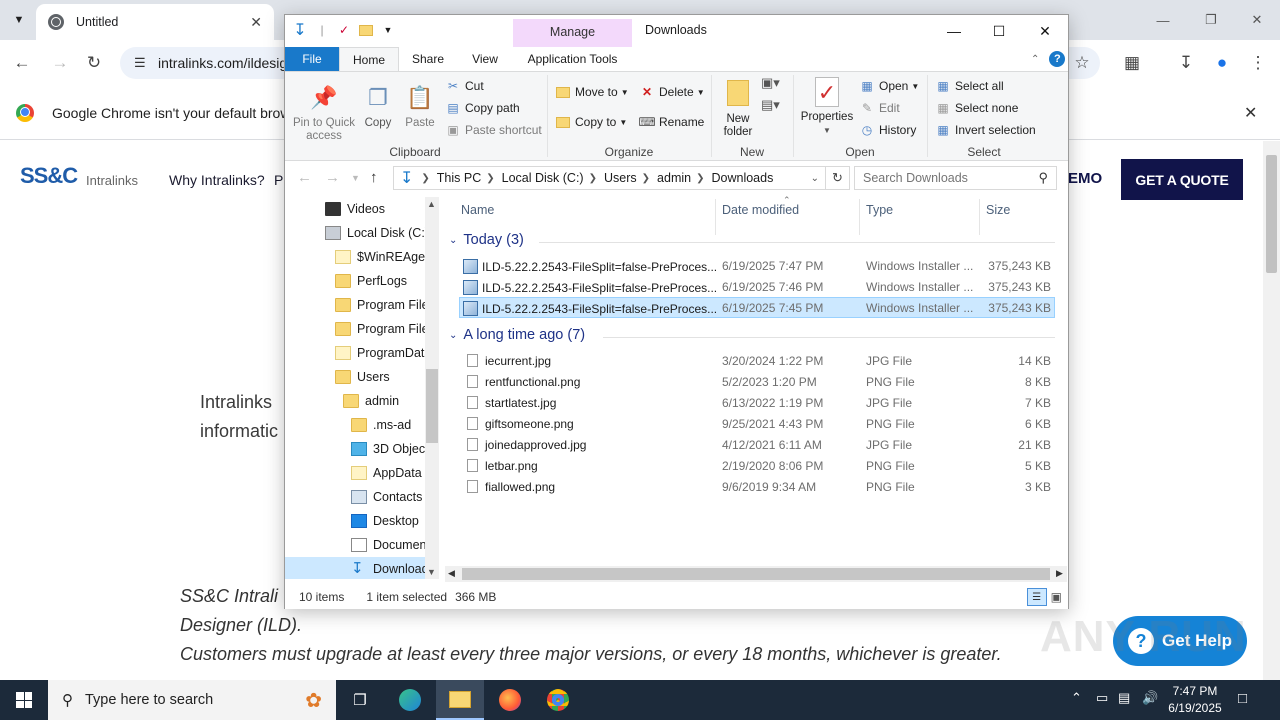  What do you see at coordinates (838, 178) in the screenshot?
I see `refresh-button: ↻` at bounding box center [838, 178].